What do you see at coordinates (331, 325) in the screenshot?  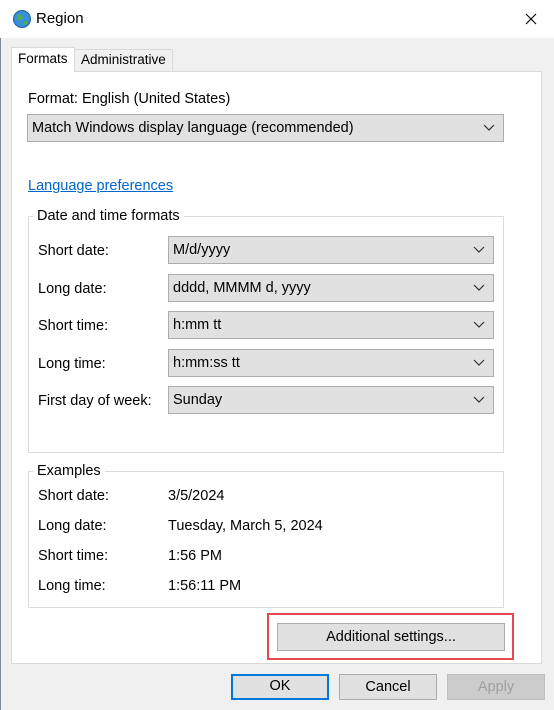 I see `short-time-dropdown: h:mm tt` at bounding box center [331, 325].